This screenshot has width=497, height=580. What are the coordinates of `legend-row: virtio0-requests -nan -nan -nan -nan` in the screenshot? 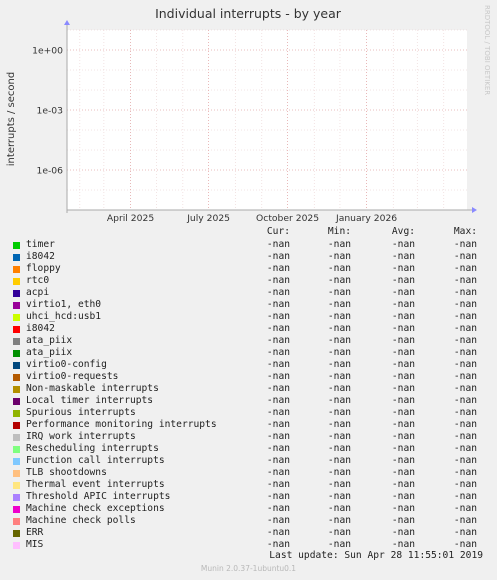 It's located at (248, 377).